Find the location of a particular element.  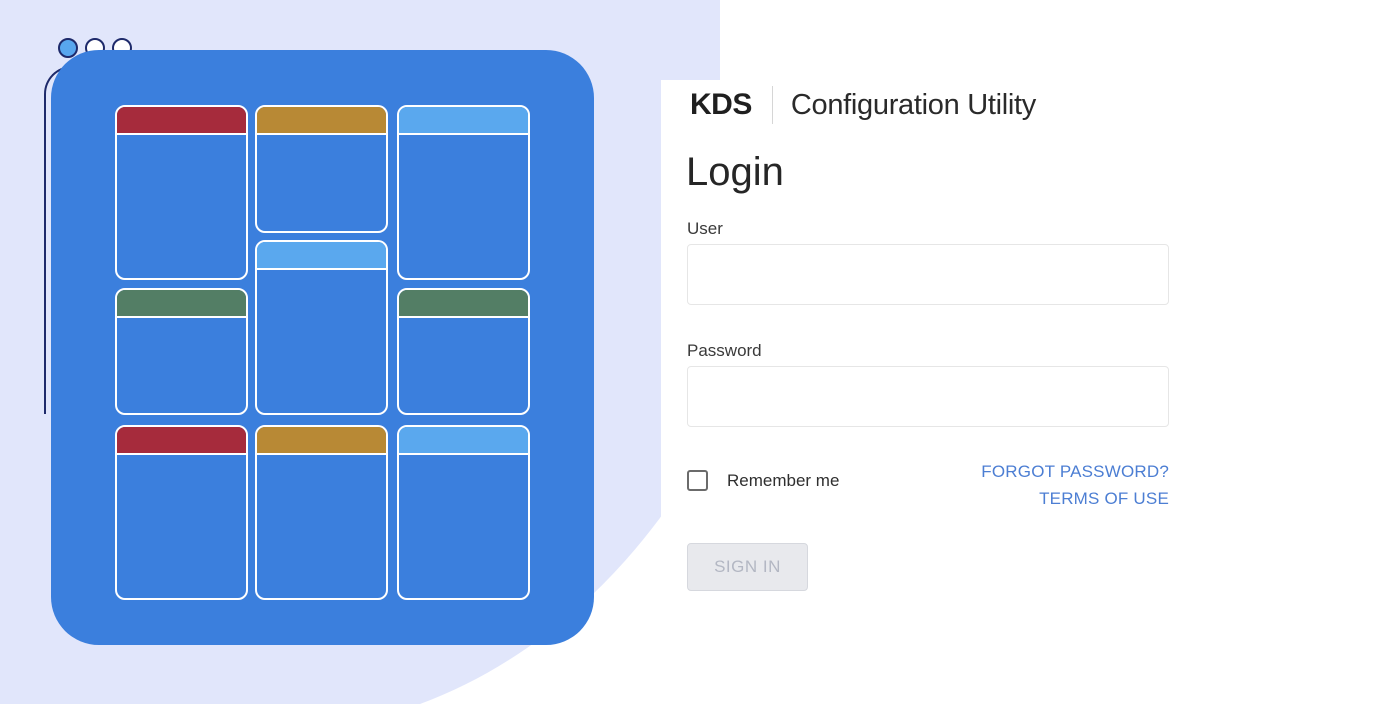

password-input is located at coordinates (928, 396).